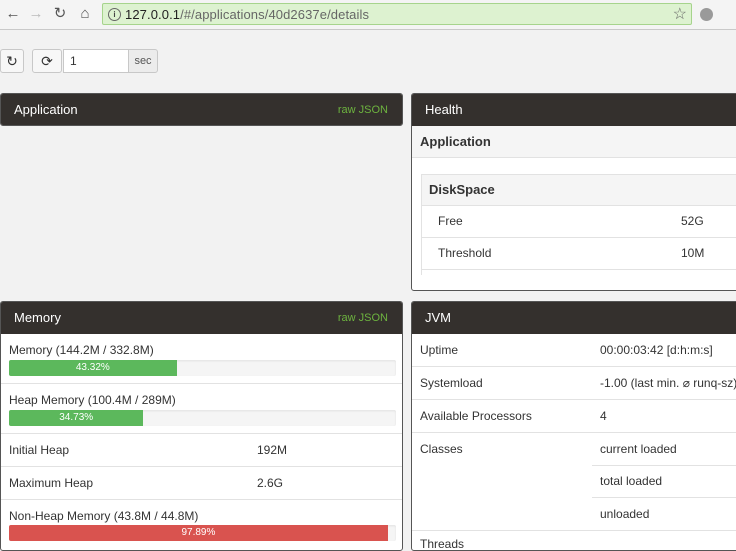 The image size is (736, 551). I want to click on row-label: Free, so click(450, 221).